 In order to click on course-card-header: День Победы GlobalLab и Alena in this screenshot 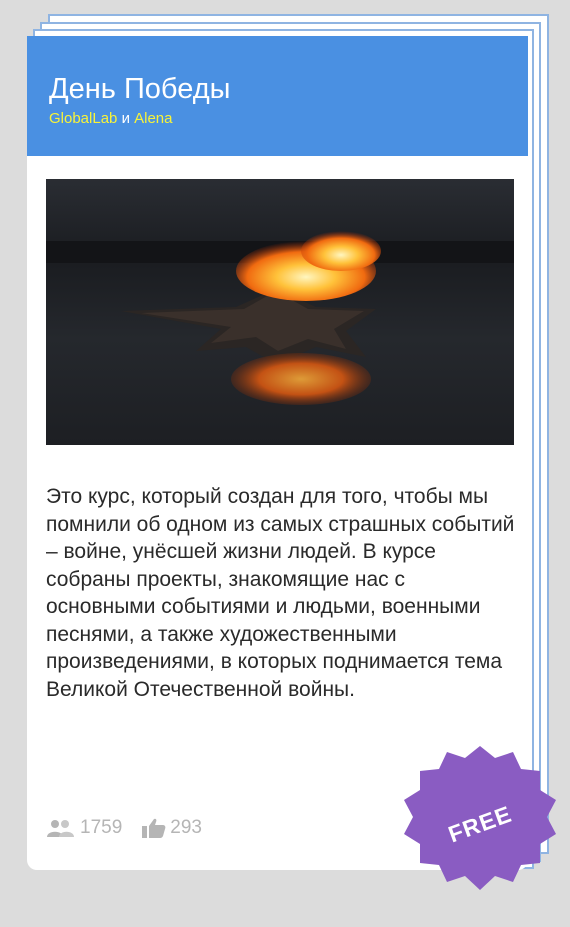, I will do `click(277, 96)`.